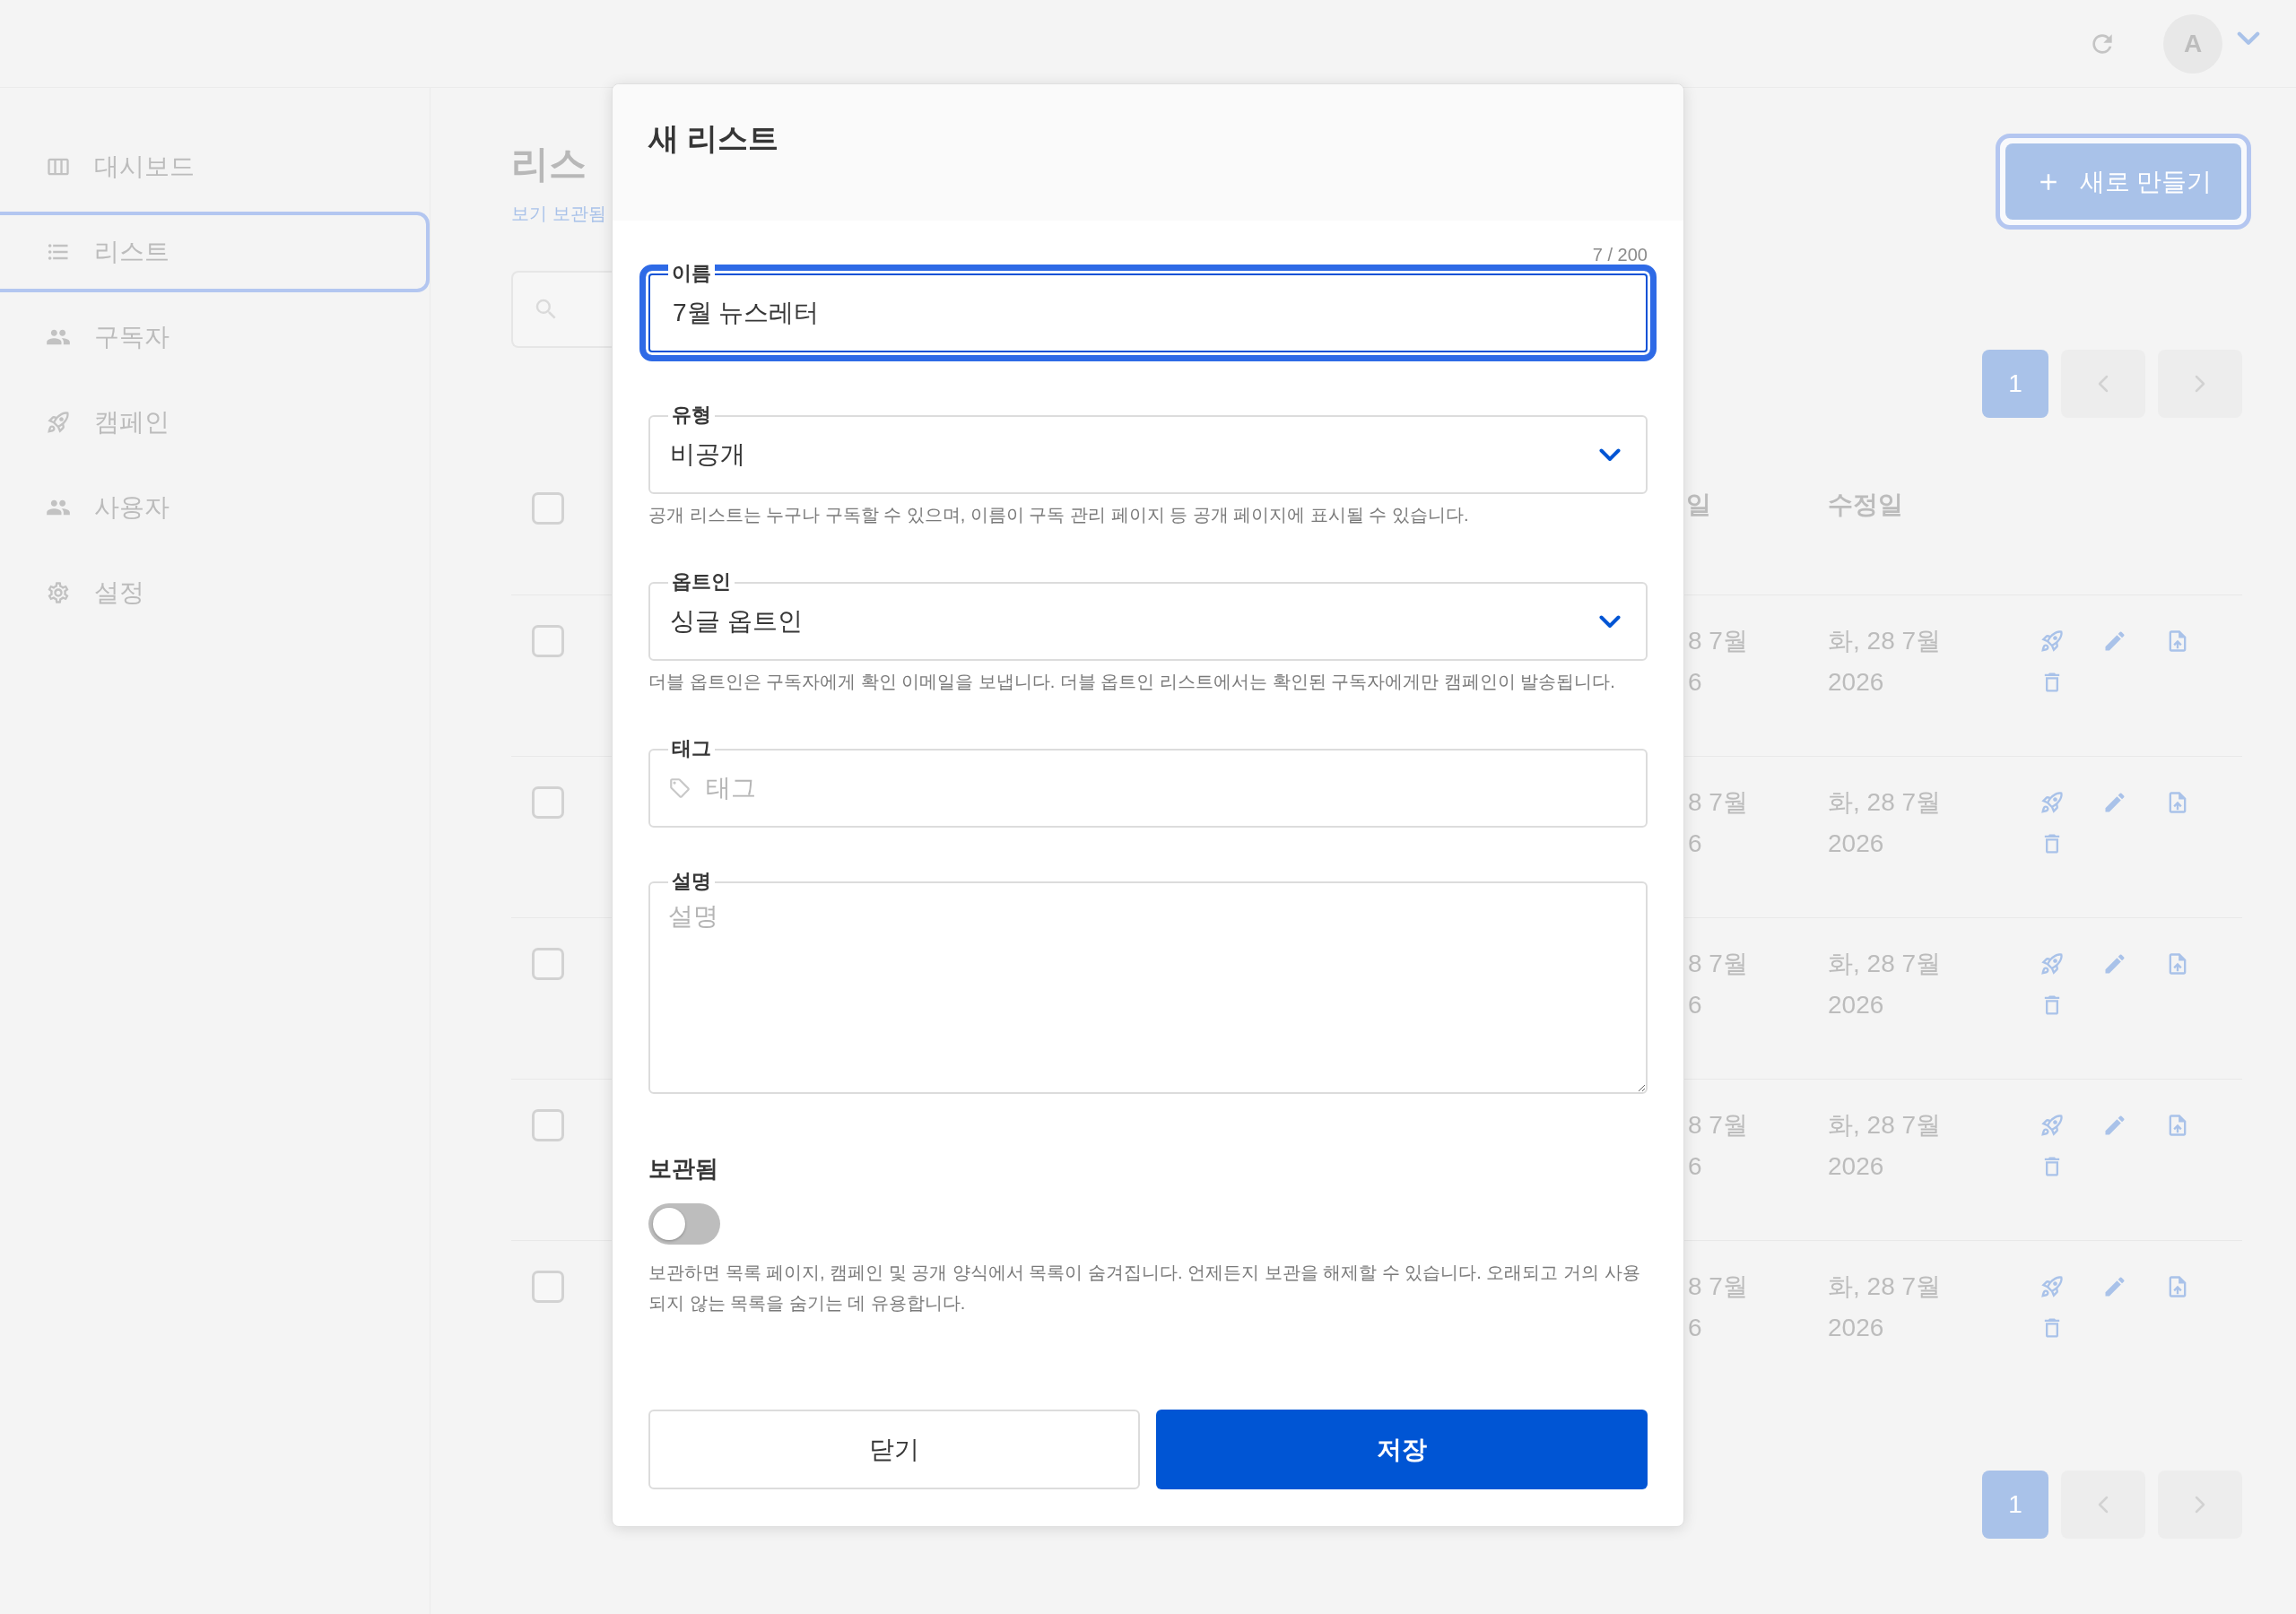  What do you see at coordinates (558, 213) in the screenshot?
I see `archived-link: 보기 보관됨` at bounding box center [558, 213].